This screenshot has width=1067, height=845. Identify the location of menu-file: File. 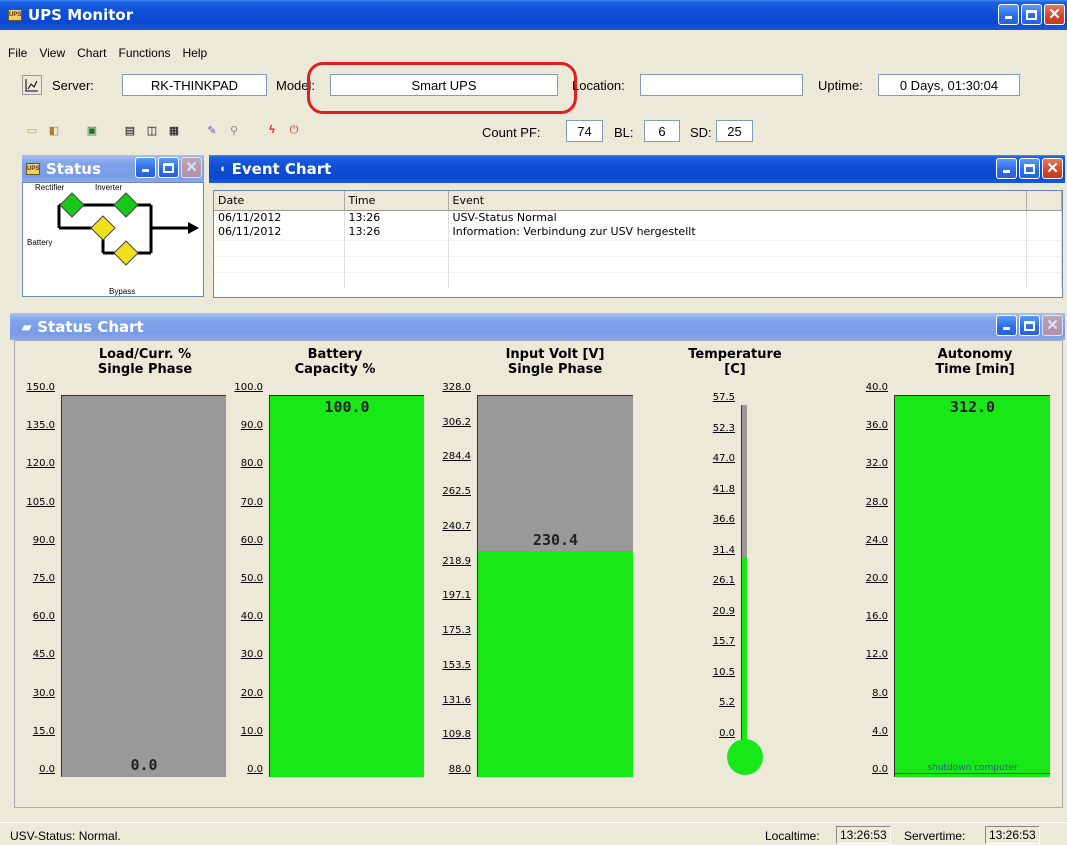
(17, 53).